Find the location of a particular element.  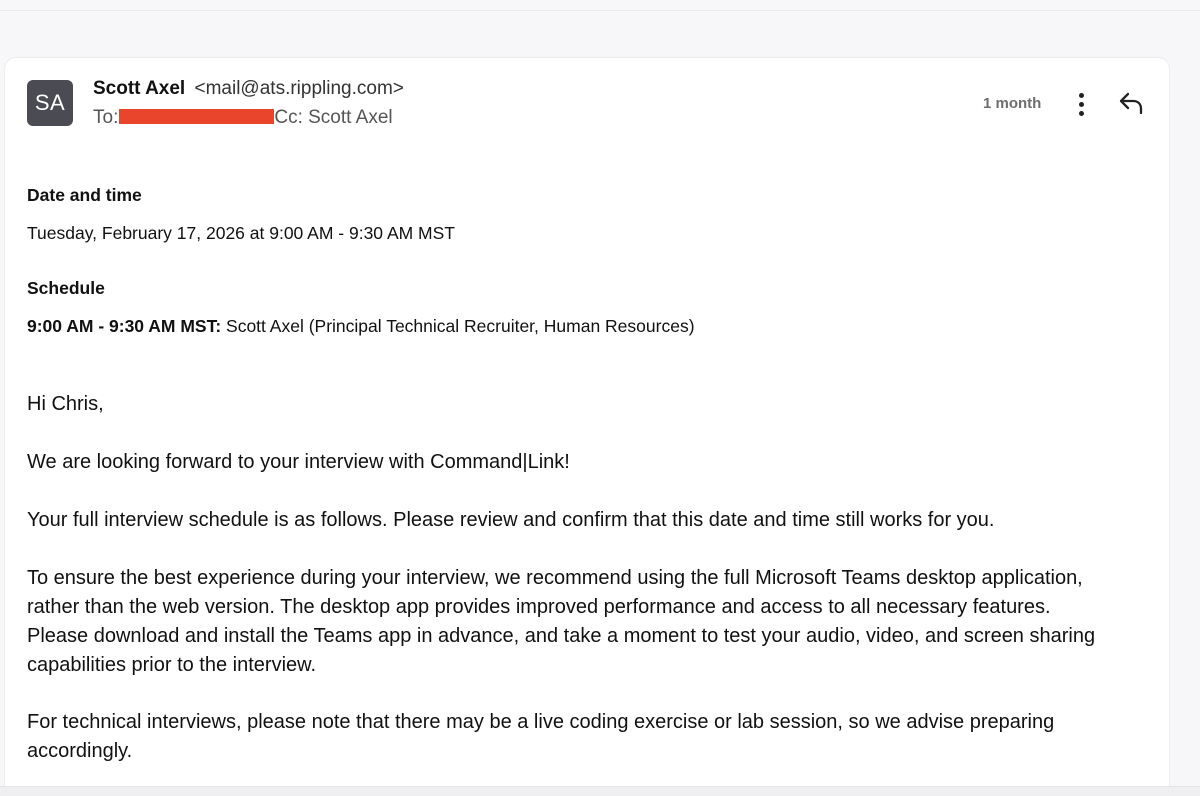

to-label: To: is located at coordinates (106, 117).